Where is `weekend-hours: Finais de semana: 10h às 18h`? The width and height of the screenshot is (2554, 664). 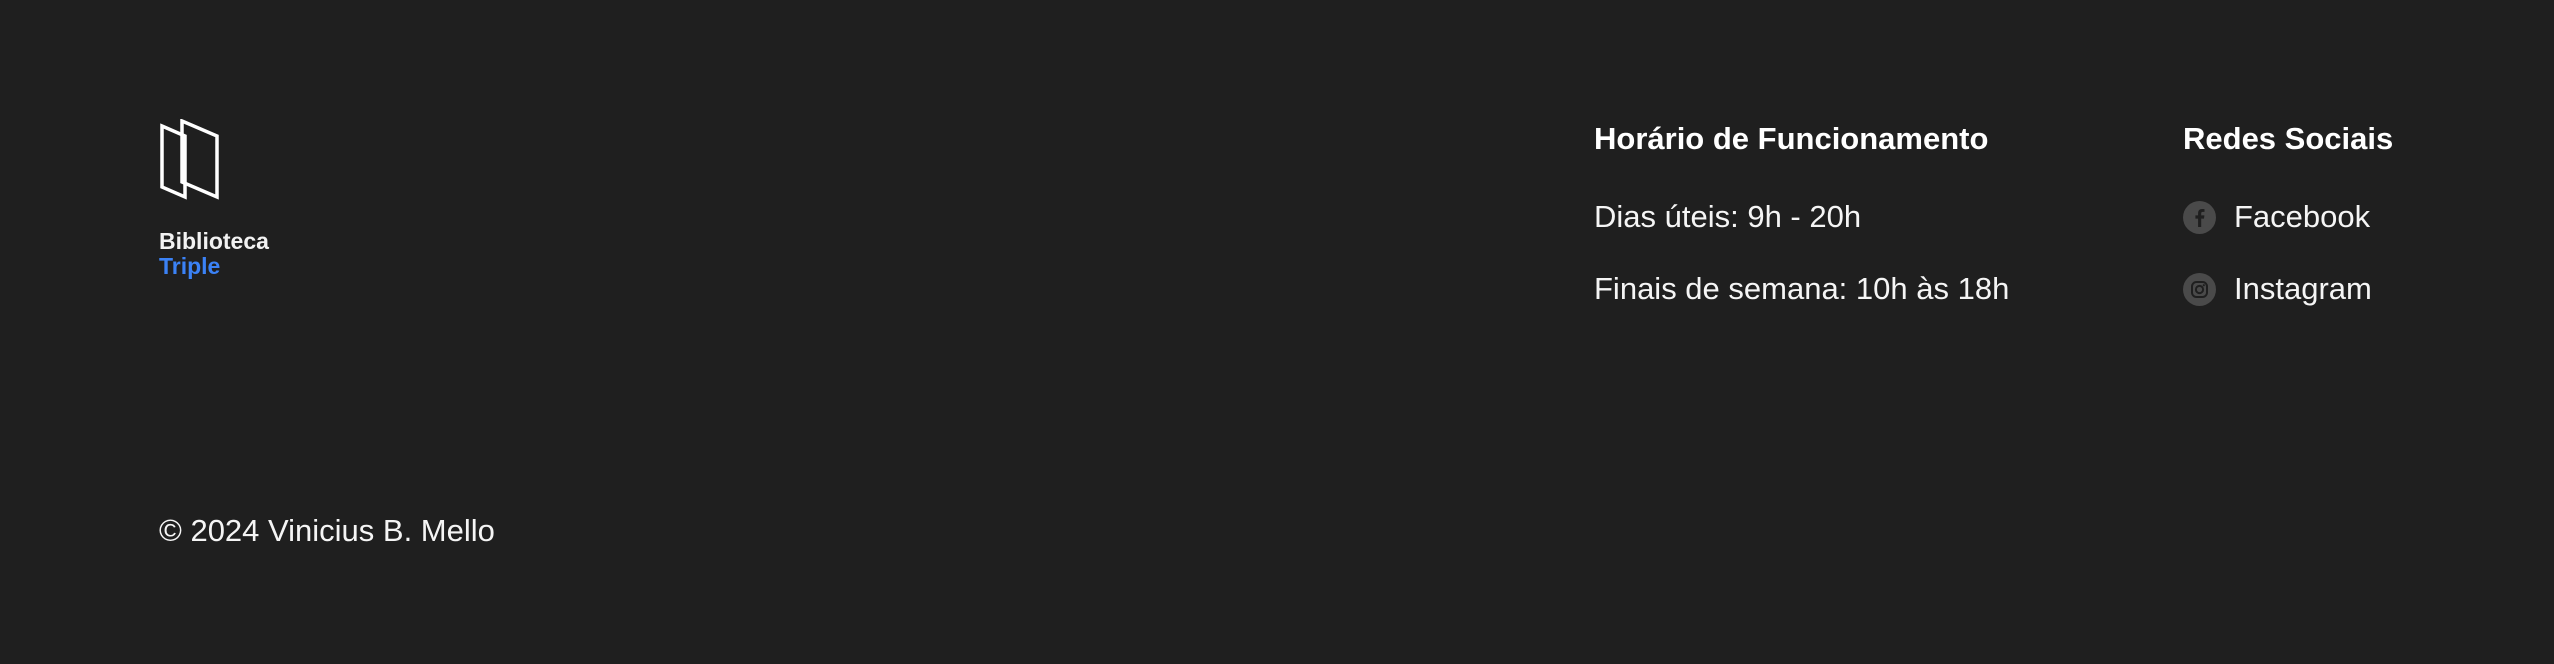 weekend-hours: Finais de semana: 10h às 18h is located at coordinates (1802, 288).